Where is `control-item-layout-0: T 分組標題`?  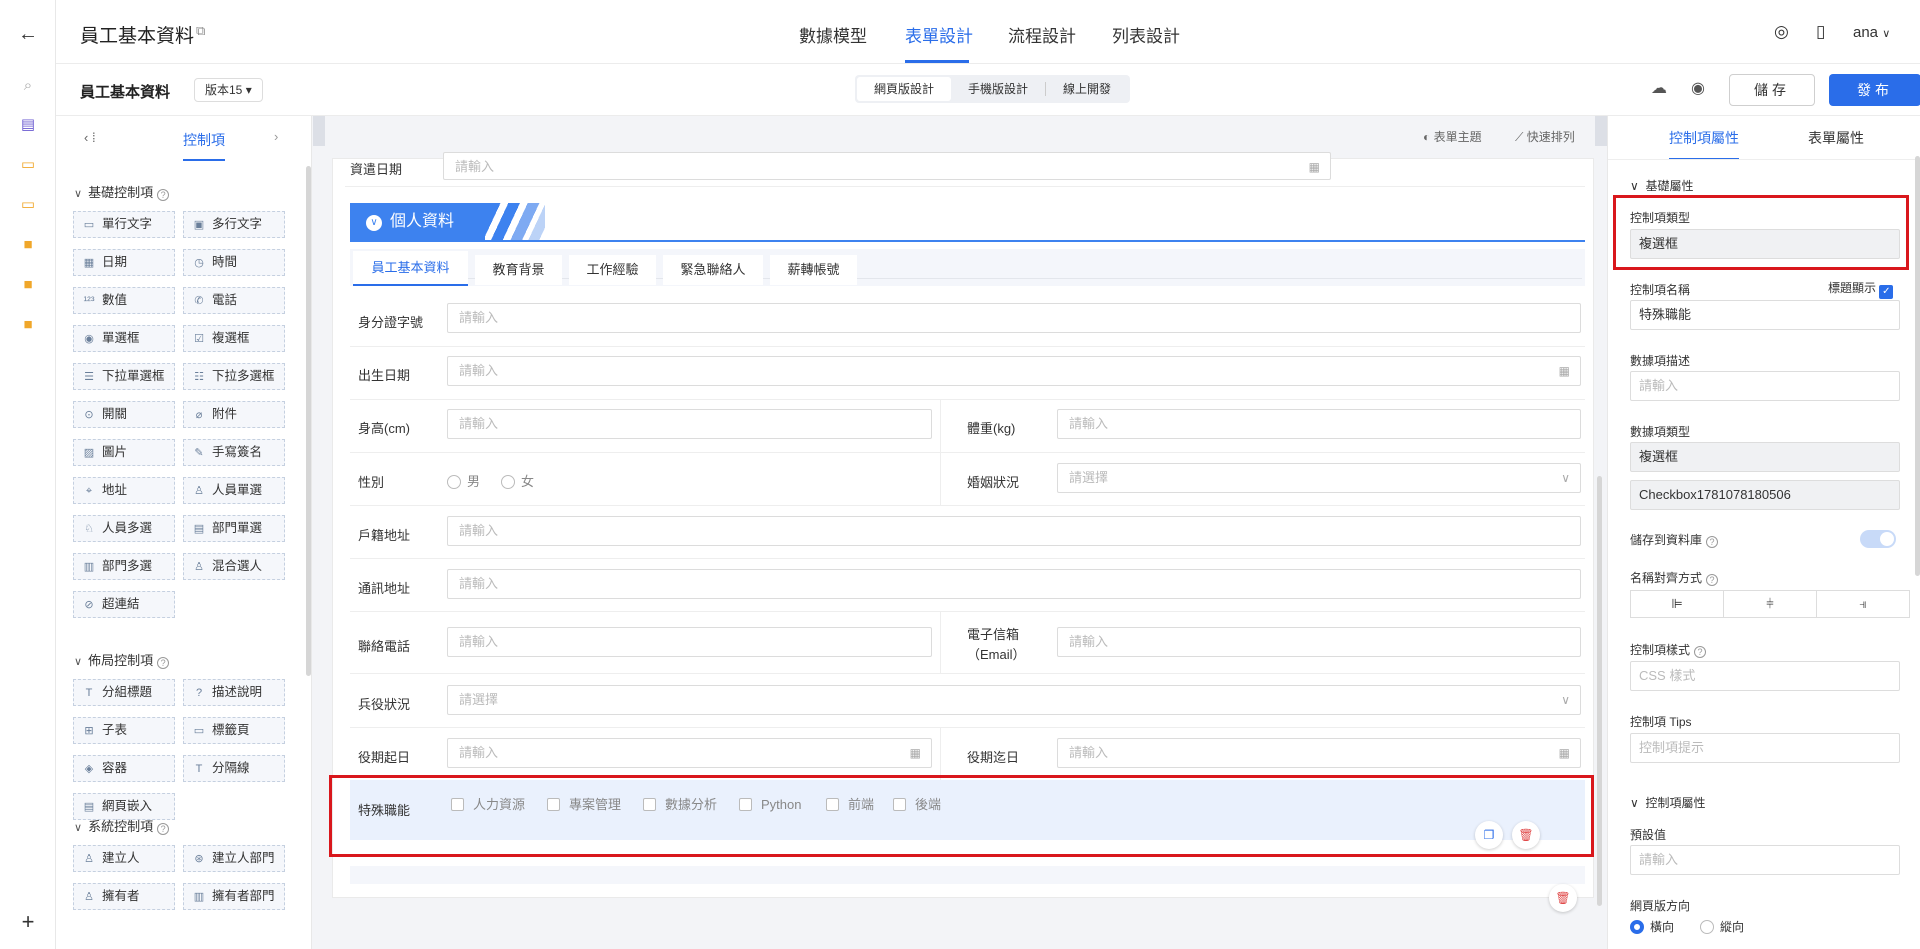 control-item-layout-0: T 分組標題 is located at coordinates (124, 692).